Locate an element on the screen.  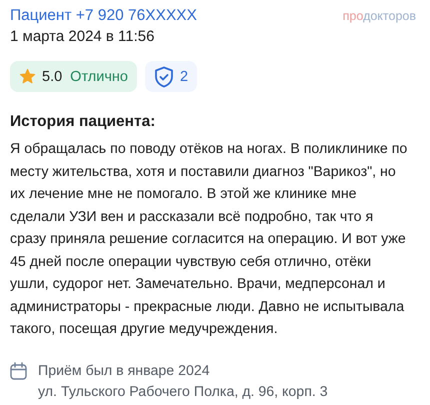
shield-check-icon is located at coordinates (164, 77).